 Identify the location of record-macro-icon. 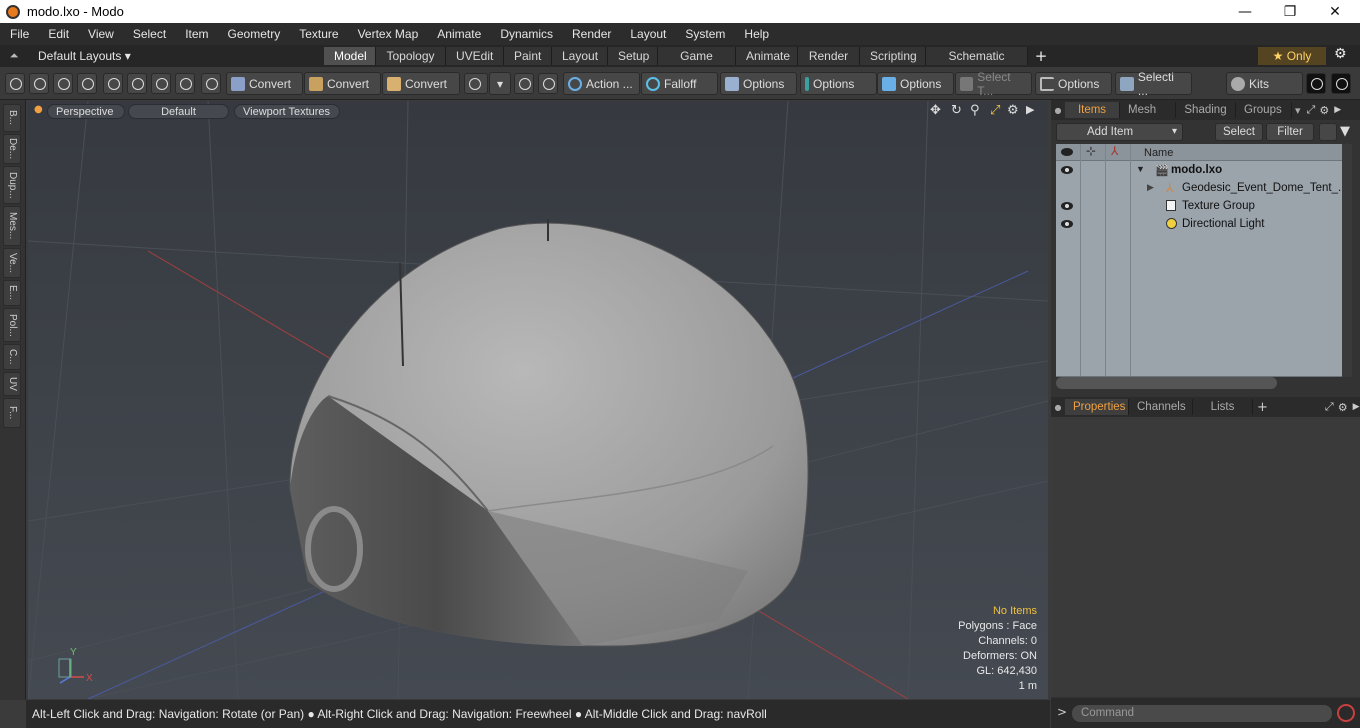
(1346, 713).